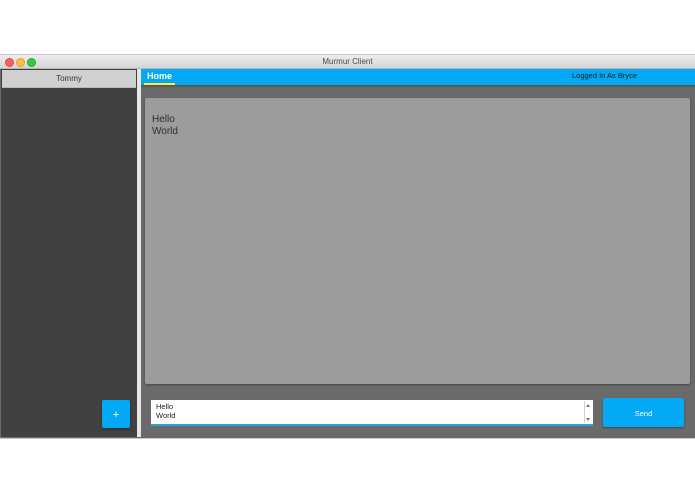  I want to click on message-input-scrollbar, so click(588, 412).